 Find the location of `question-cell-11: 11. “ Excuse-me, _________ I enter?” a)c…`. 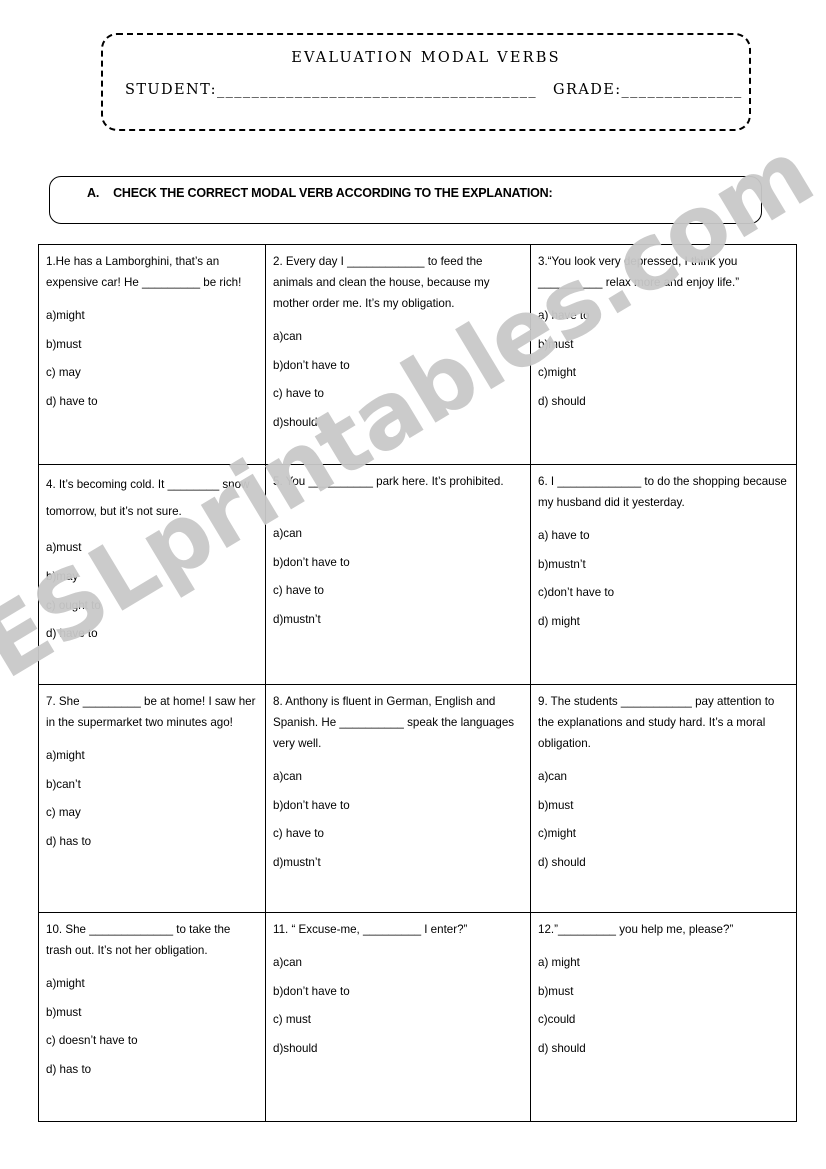

question-cell-11: 11. “ Excuse-me, _________ I enter?” a)c… is located at coordinates (398, 1017).